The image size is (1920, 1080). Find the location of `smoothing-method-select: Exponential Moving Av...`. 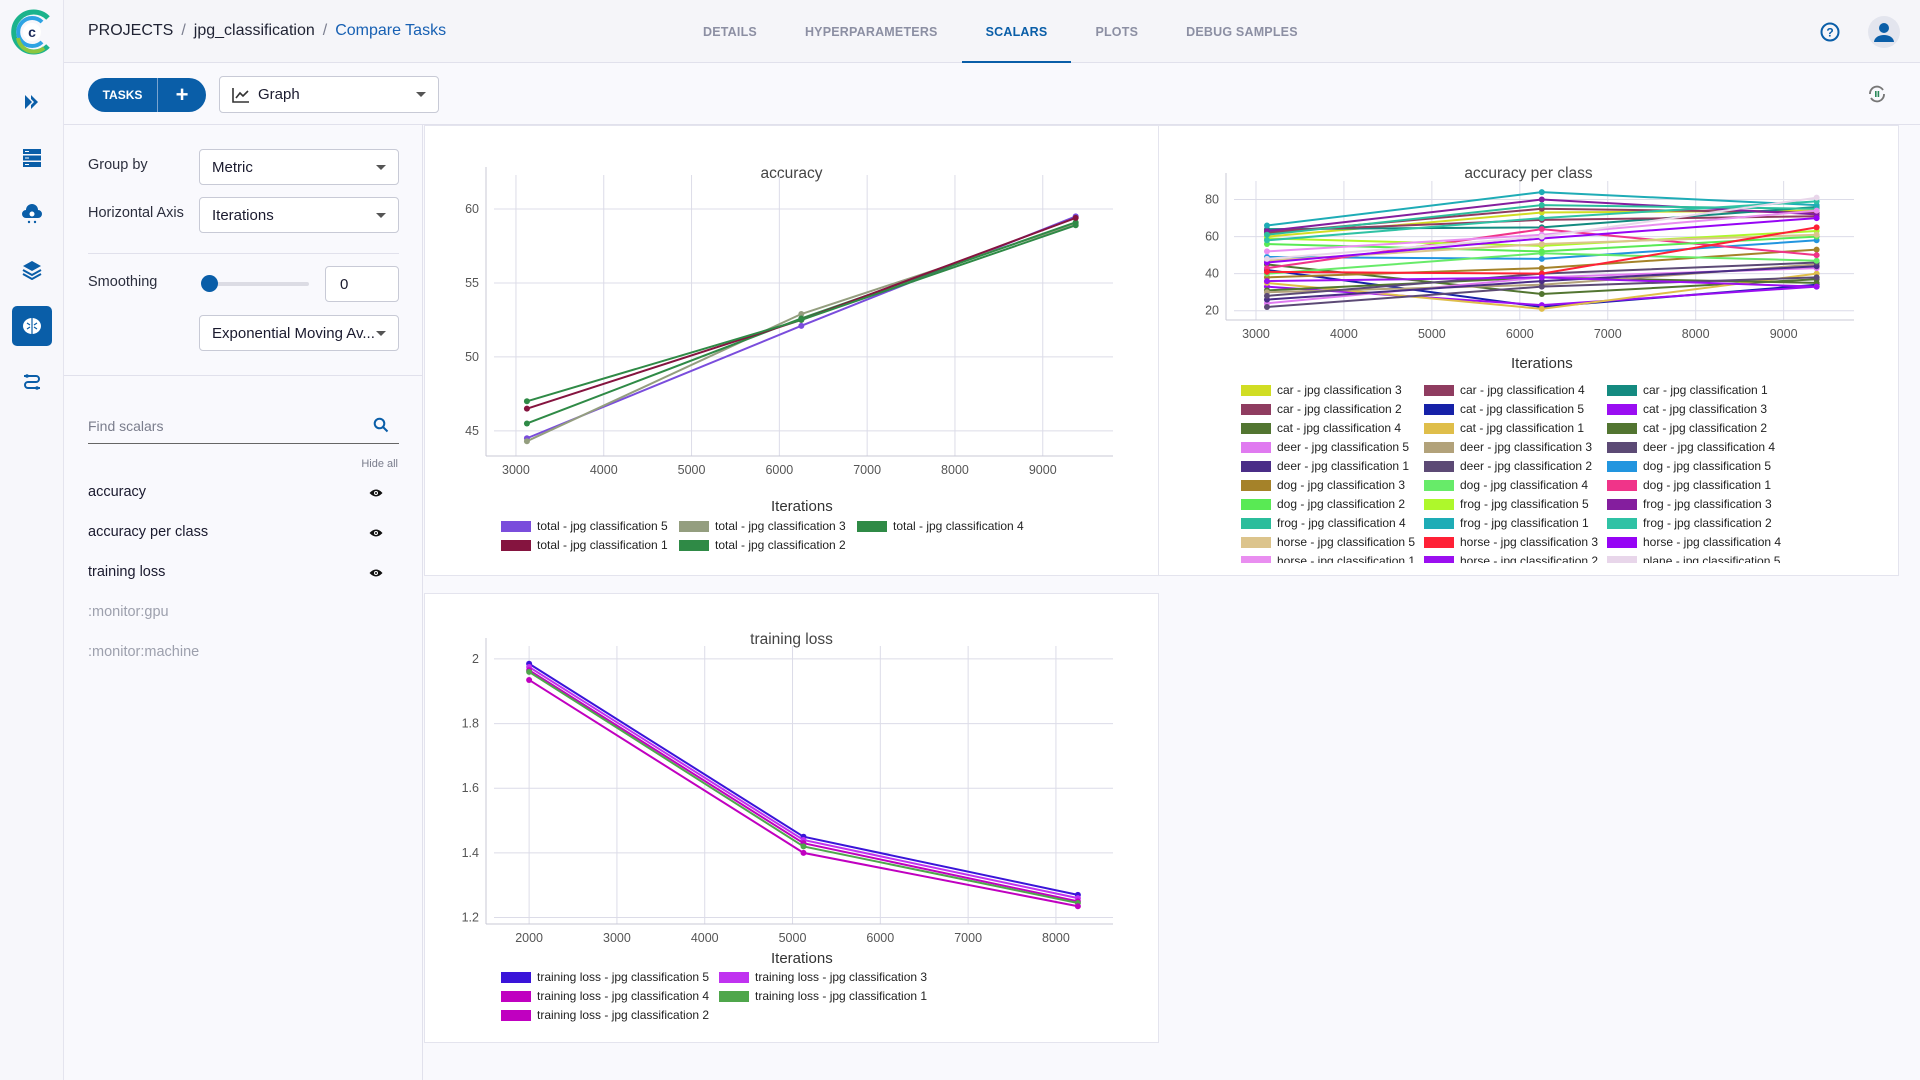

smoothing-method-select: Exponential Moving Av... is located at coordinates (299, 333).